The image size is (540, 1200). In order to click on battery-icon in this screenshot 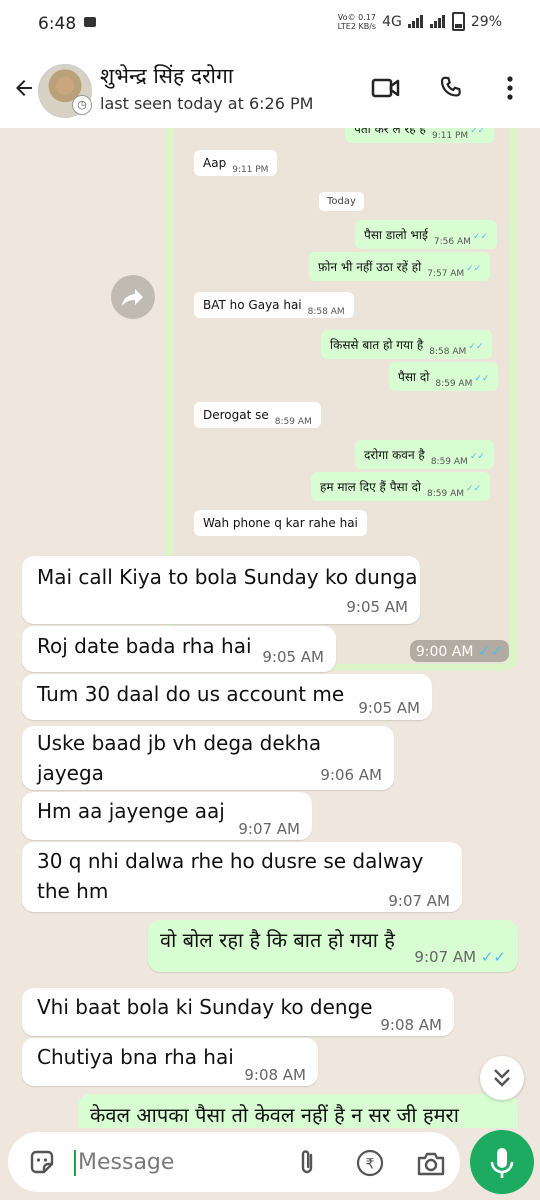, I will do `click(458, 21)`.